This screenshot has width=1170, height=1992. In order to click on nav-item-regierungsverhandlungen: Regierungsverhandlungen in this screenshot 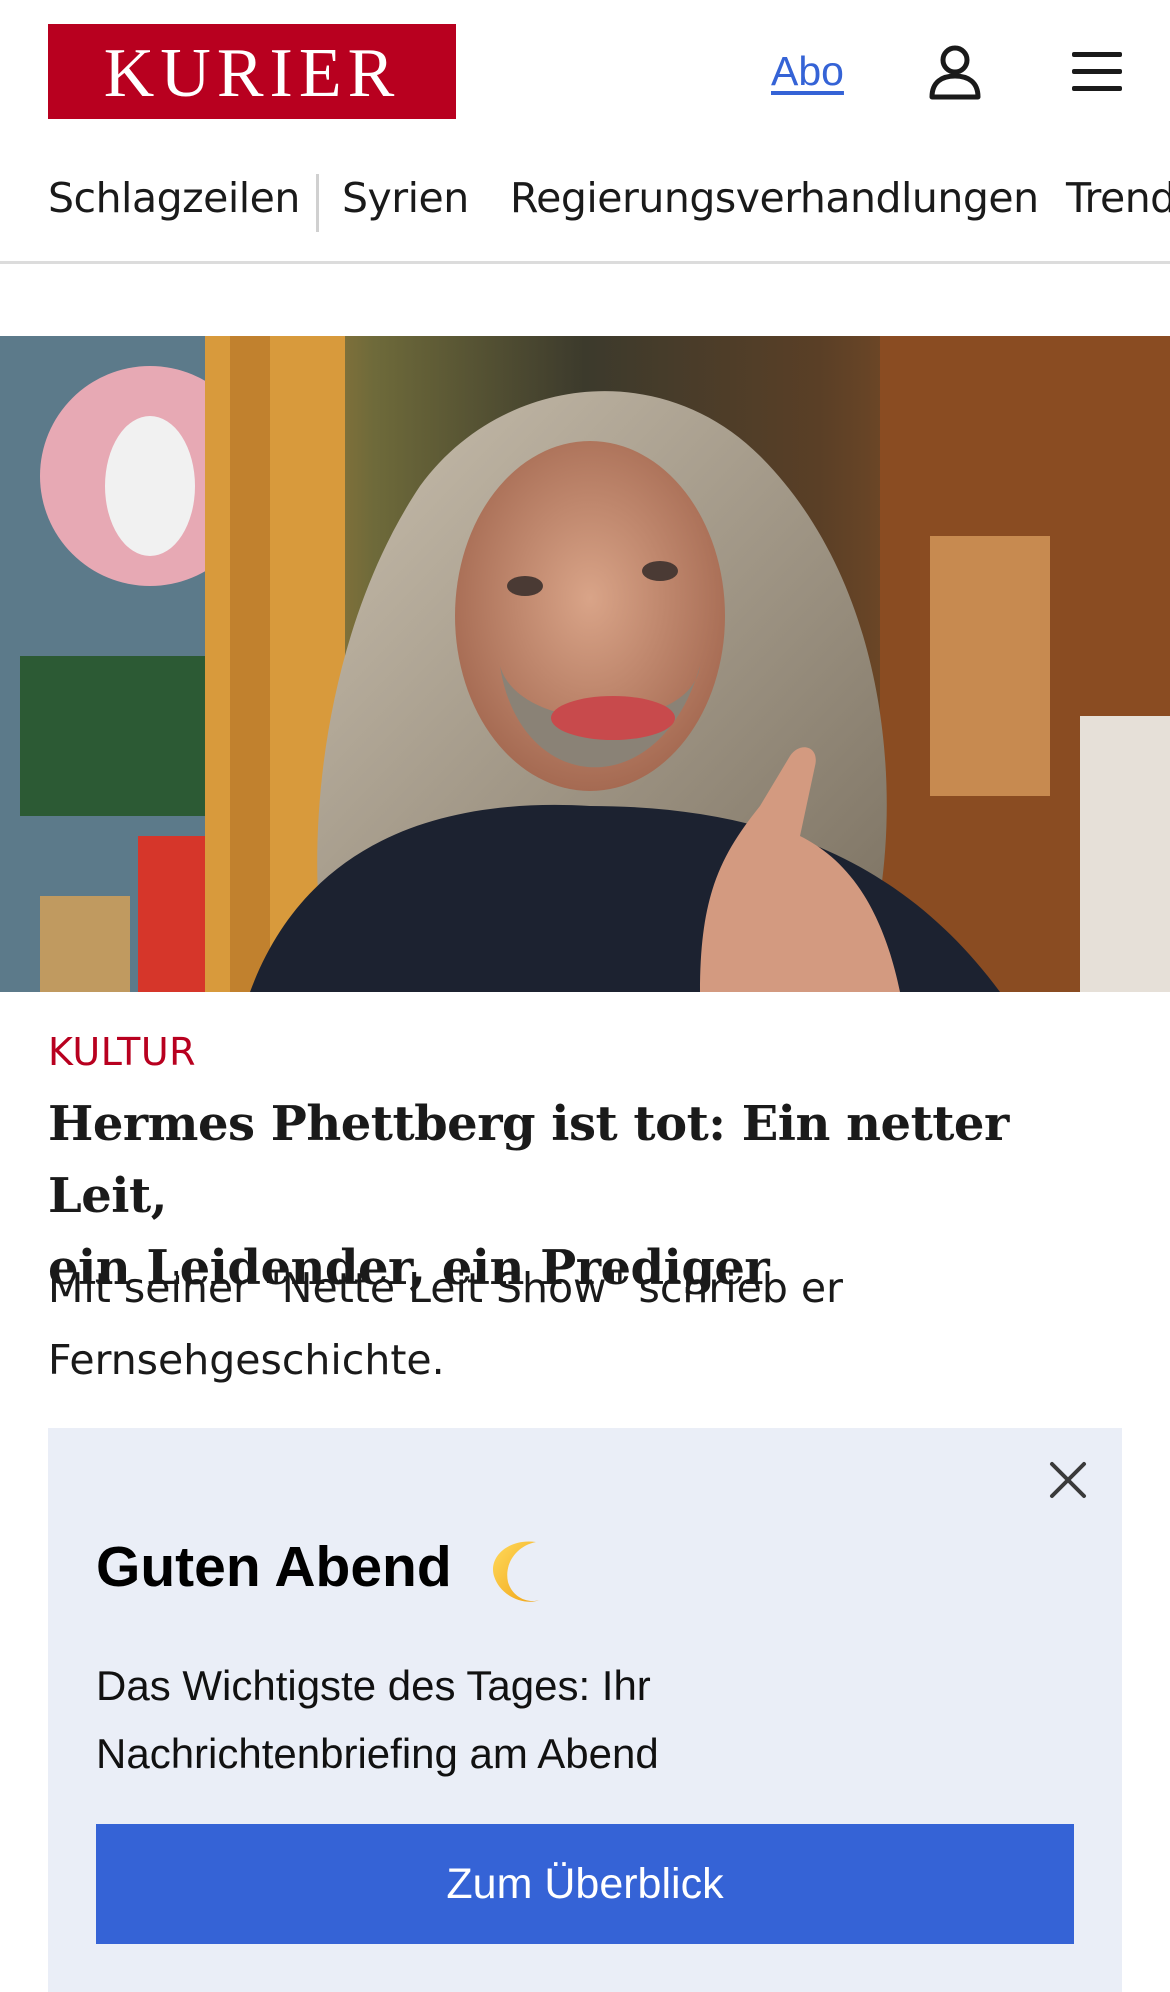, I will do `click(774, 198)`.